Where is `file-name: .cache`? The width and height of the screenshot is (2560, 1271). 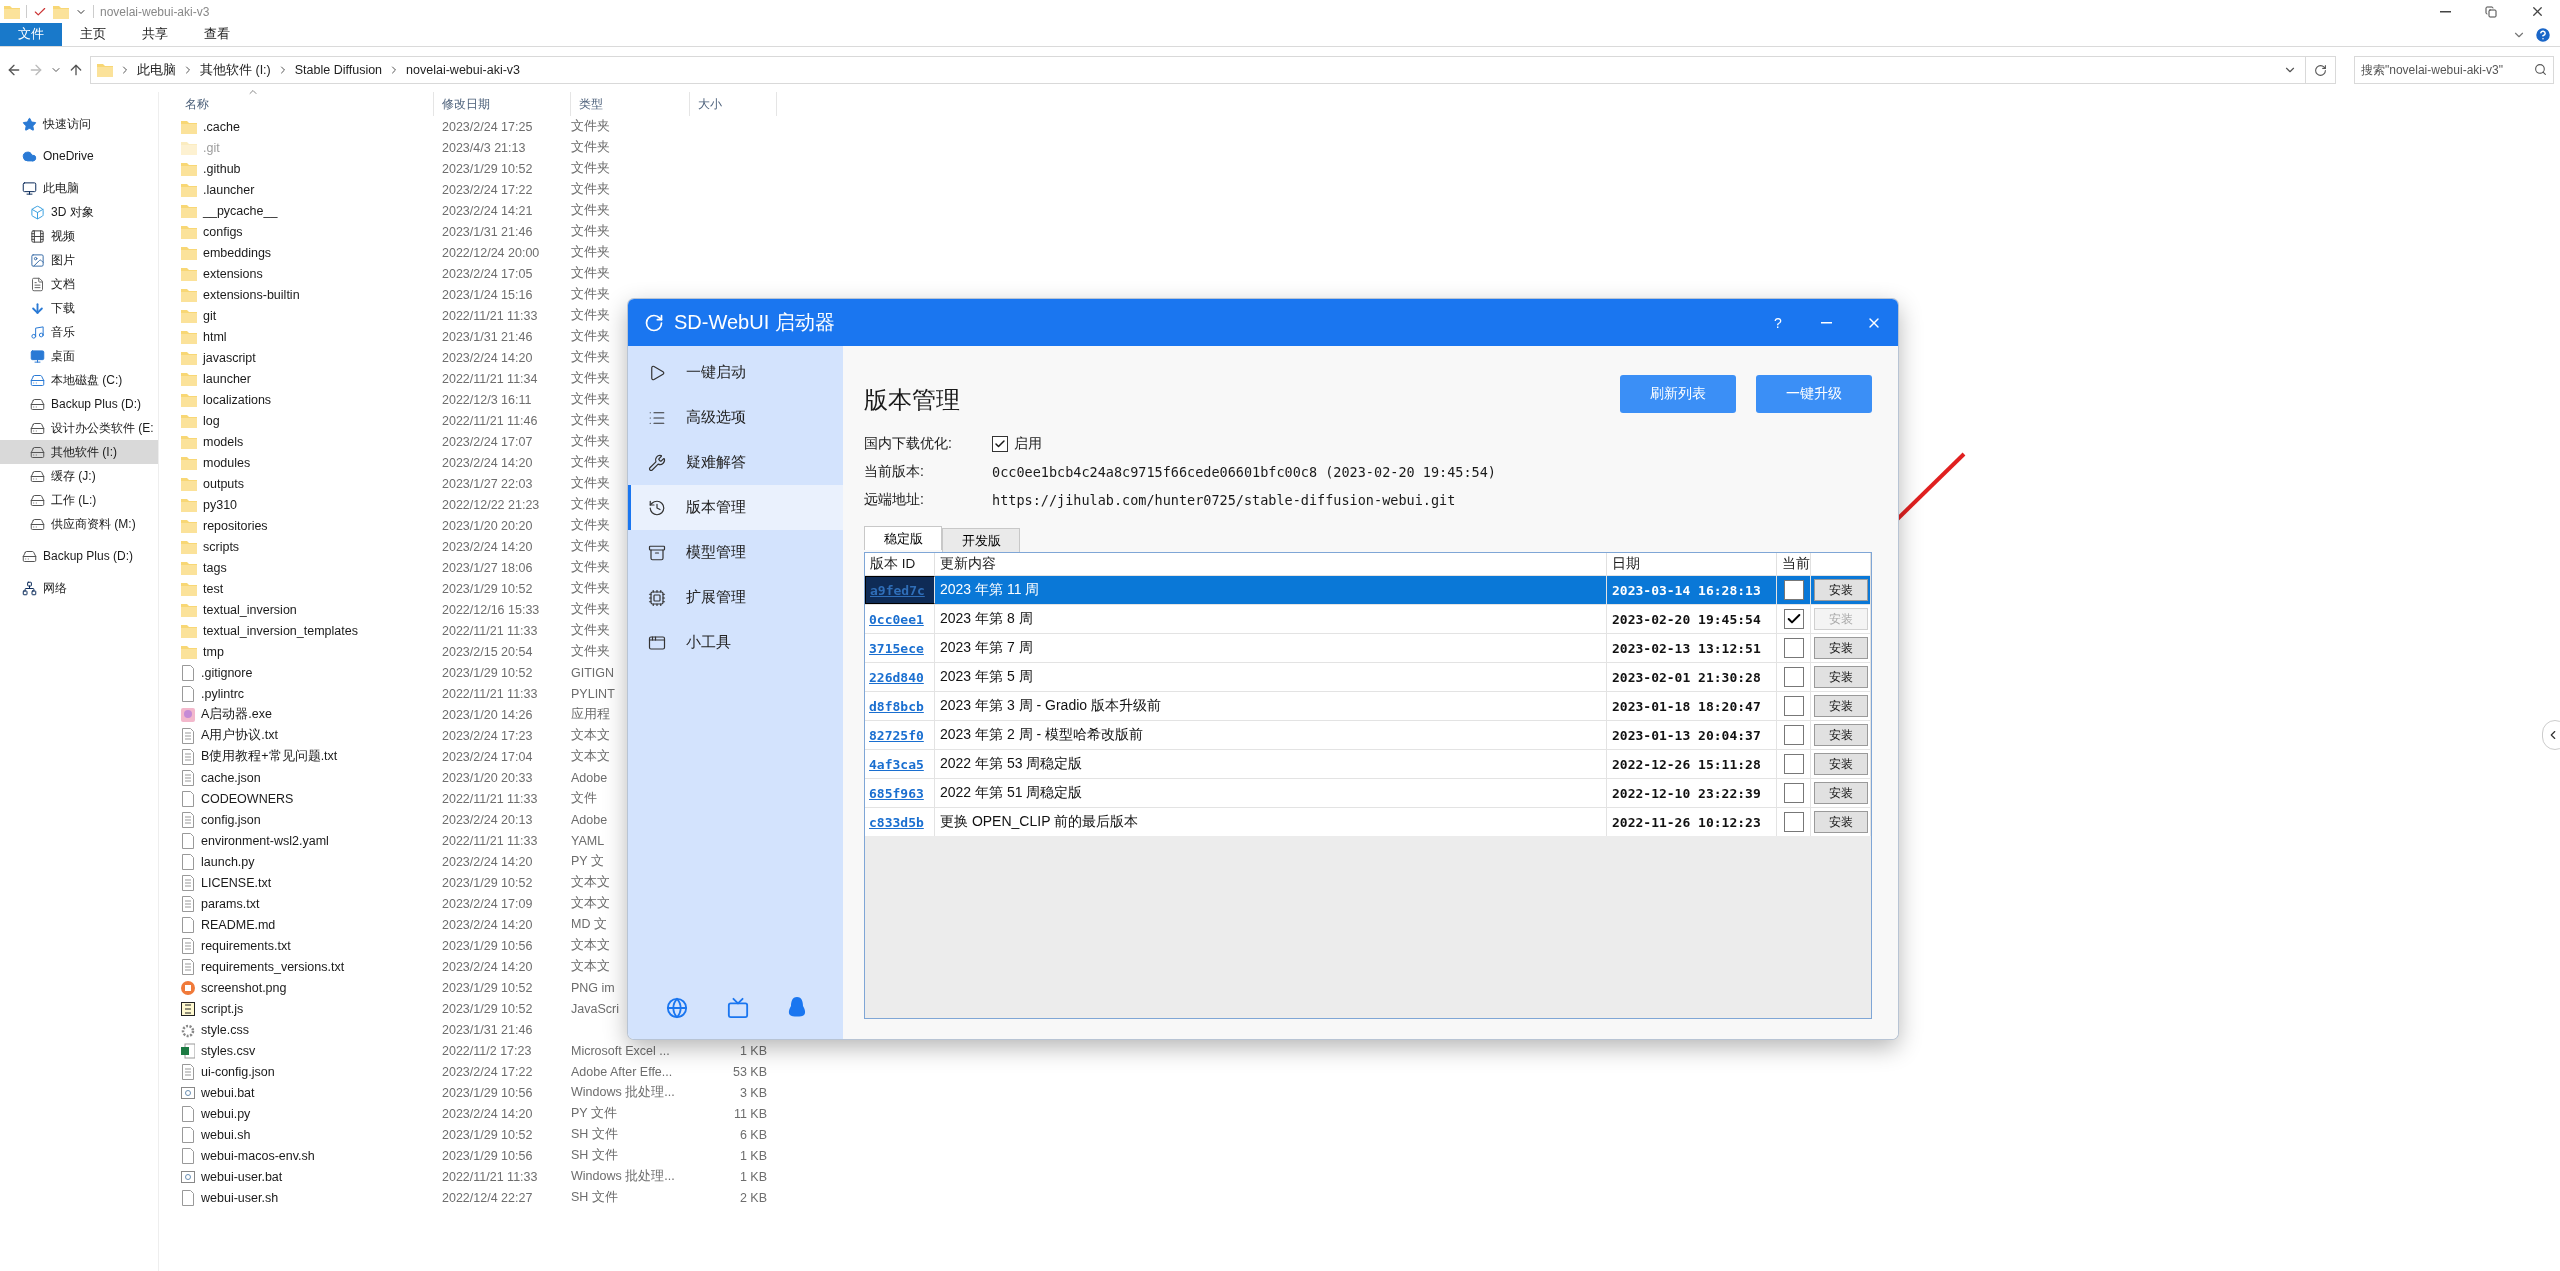 file-name: .cache is located at coordinates (305, 126).